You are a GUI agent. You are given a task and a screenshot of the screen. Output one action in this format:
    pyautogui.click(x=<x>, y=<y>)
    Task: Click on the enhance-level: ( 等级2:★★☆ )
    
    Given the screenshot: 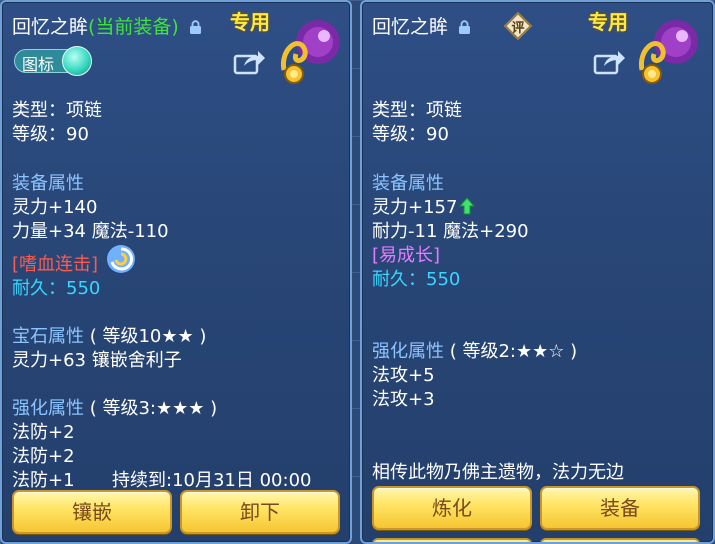 What is the action you would take?
    pyautogui.click(x=513, y=351)
    